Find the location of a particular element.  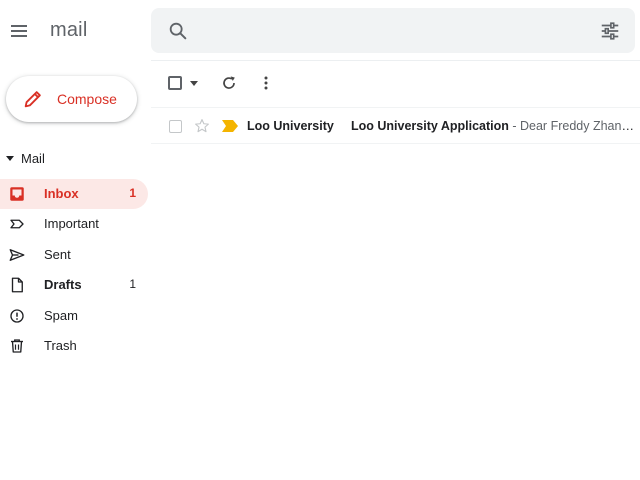

sidebar-item-drafts: Drafts 1 is located at coordinates (74, 285).